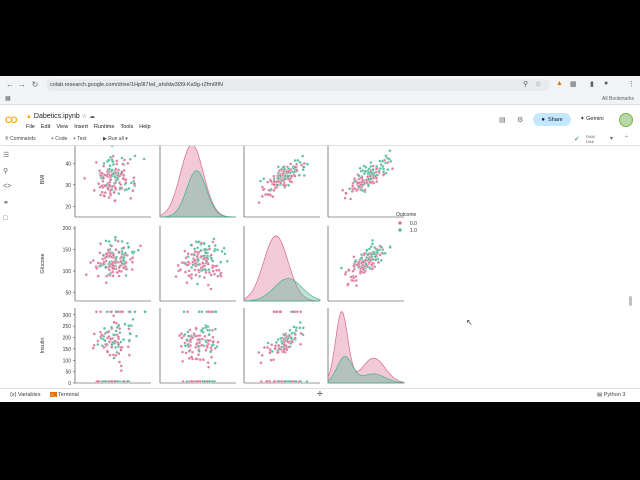  What do you see at coordinates (144, 127) in the screenshot?
I see `menu-help: Help` at bounding box center [144, 127].